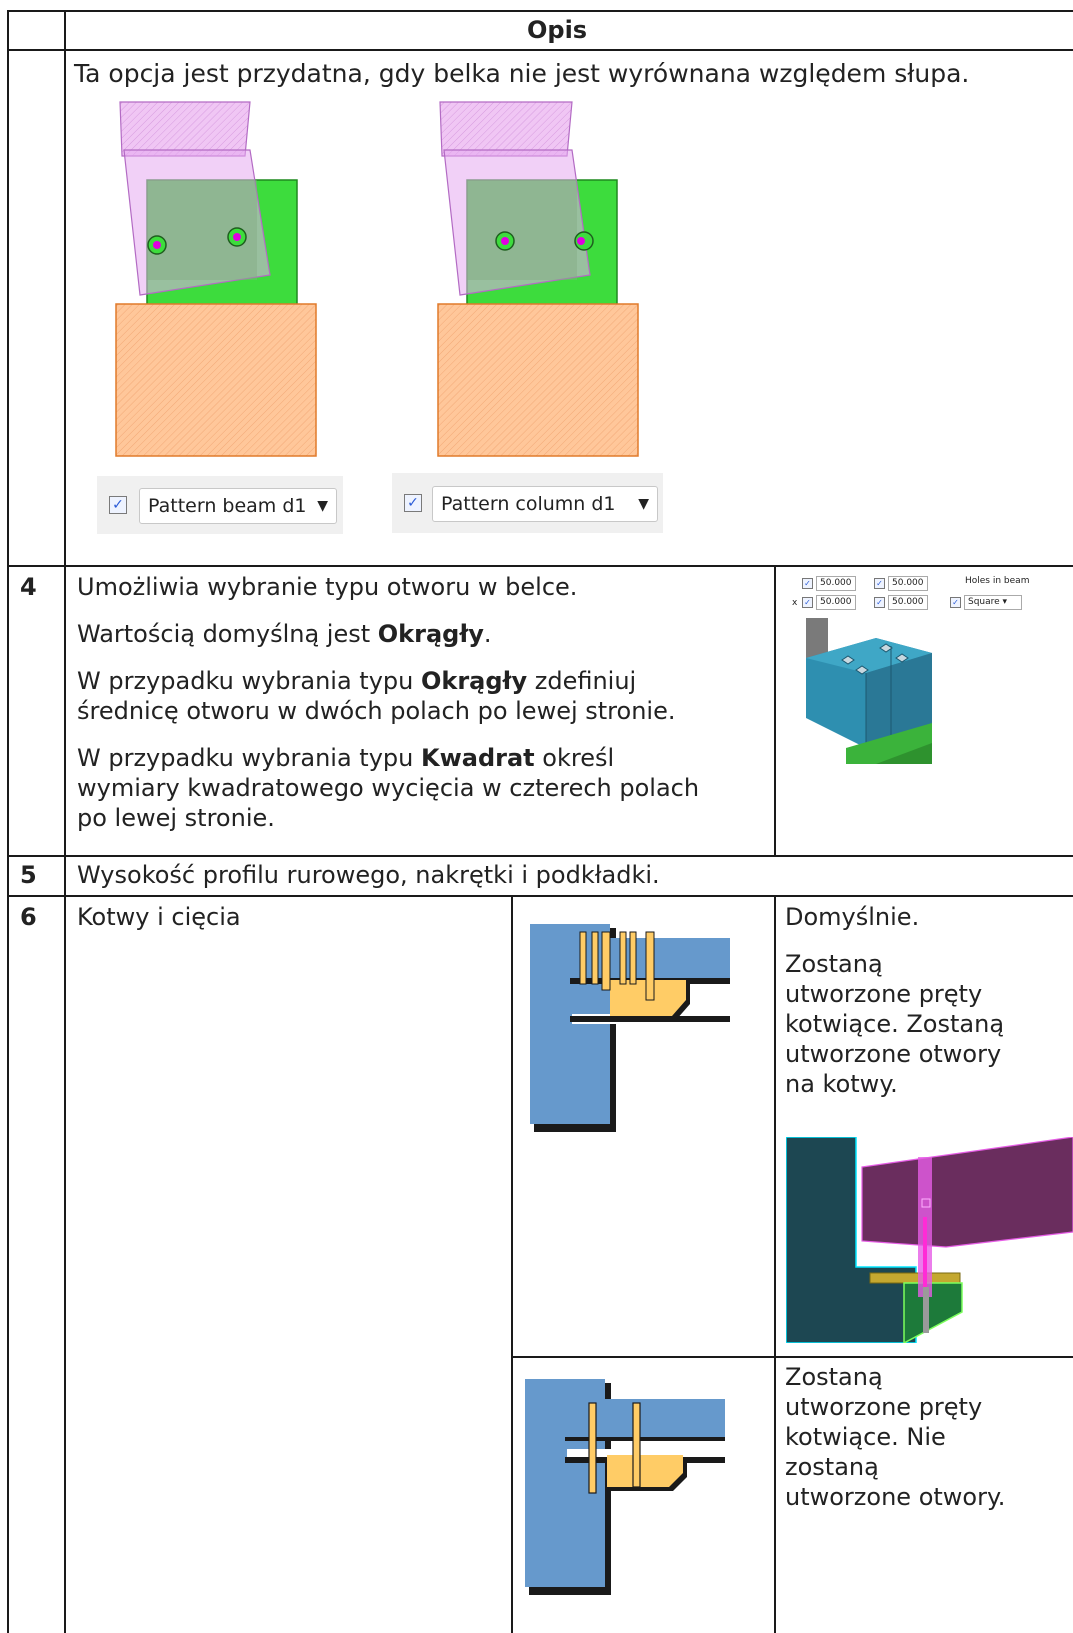 The width and height of the screenshot is (1073, 1633). I want to click on holes-in-beam-label: Holes in beam, so click(997, 581).